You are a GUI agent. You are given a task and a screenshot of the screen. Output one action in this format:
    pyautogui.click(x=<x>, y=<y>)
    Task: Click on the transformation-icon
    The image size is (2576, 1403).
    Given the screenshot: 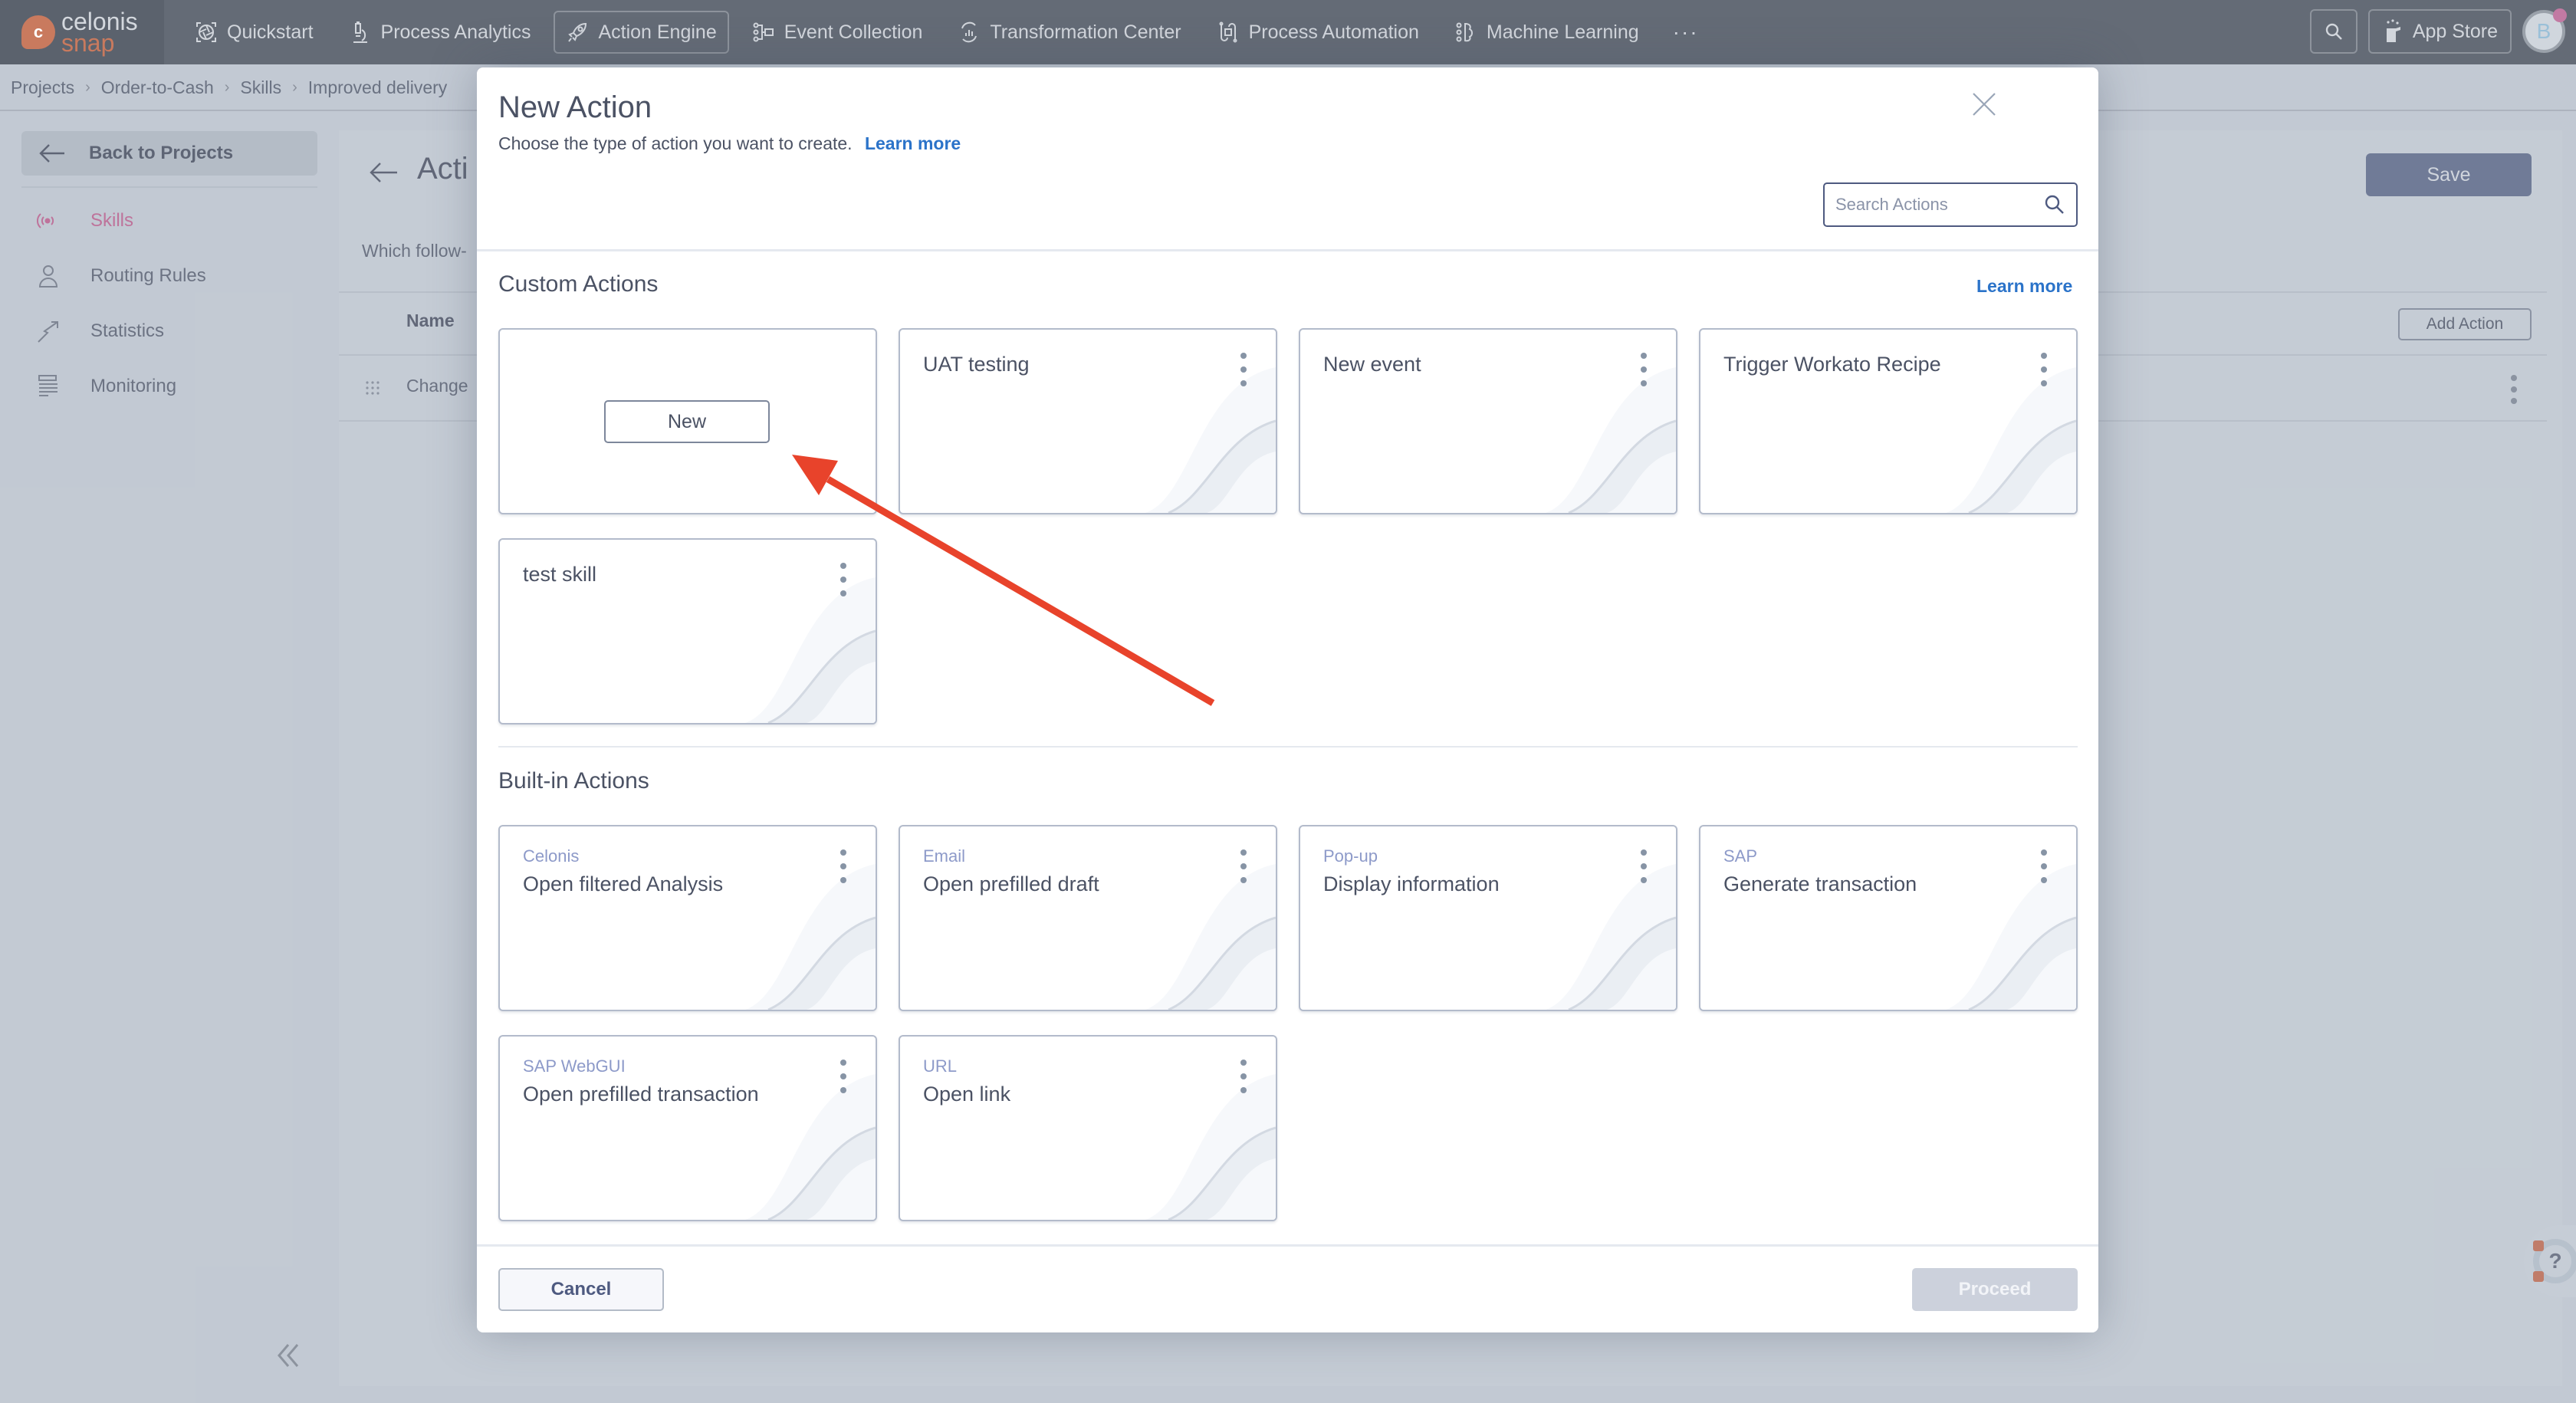 What is the action you would take?
    pyautogui.click(x=969, y=32)
    